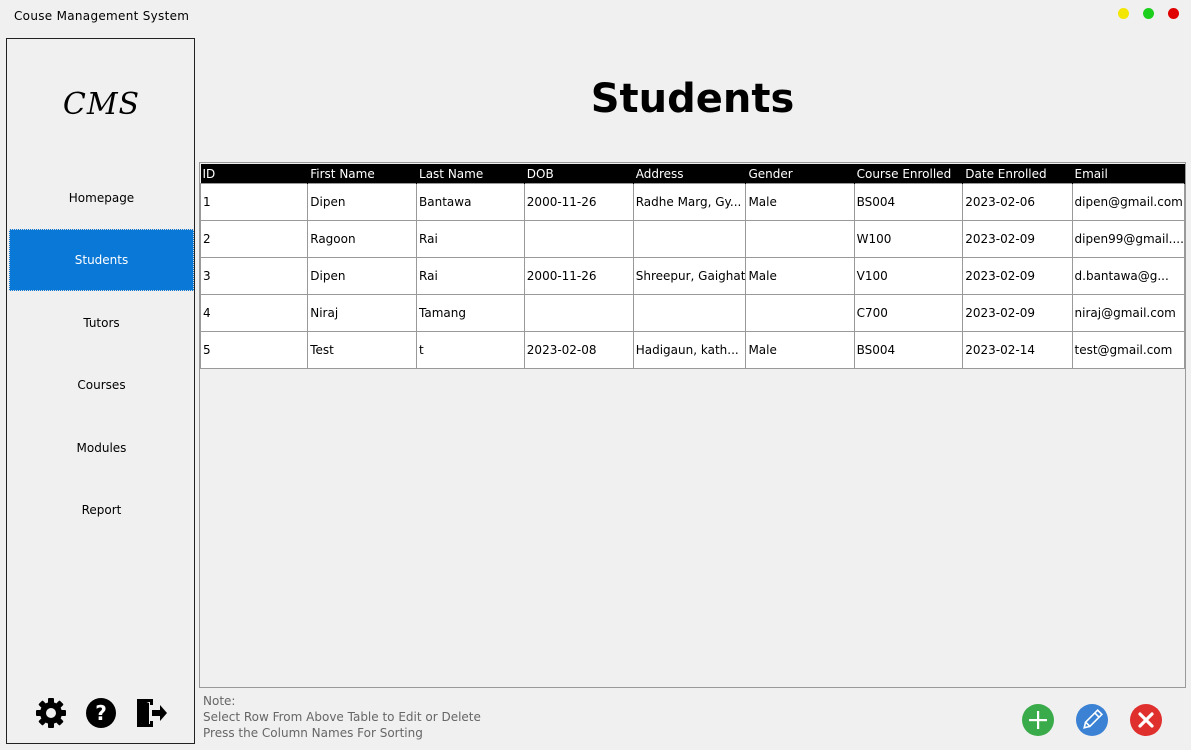 The height and width of the screenshot is (750, 1191). What do you see at coordinates (1128, 202) in the screenshot?
I see `table-cell: dipen@gmail.com` at bounding box center [1128, 202].